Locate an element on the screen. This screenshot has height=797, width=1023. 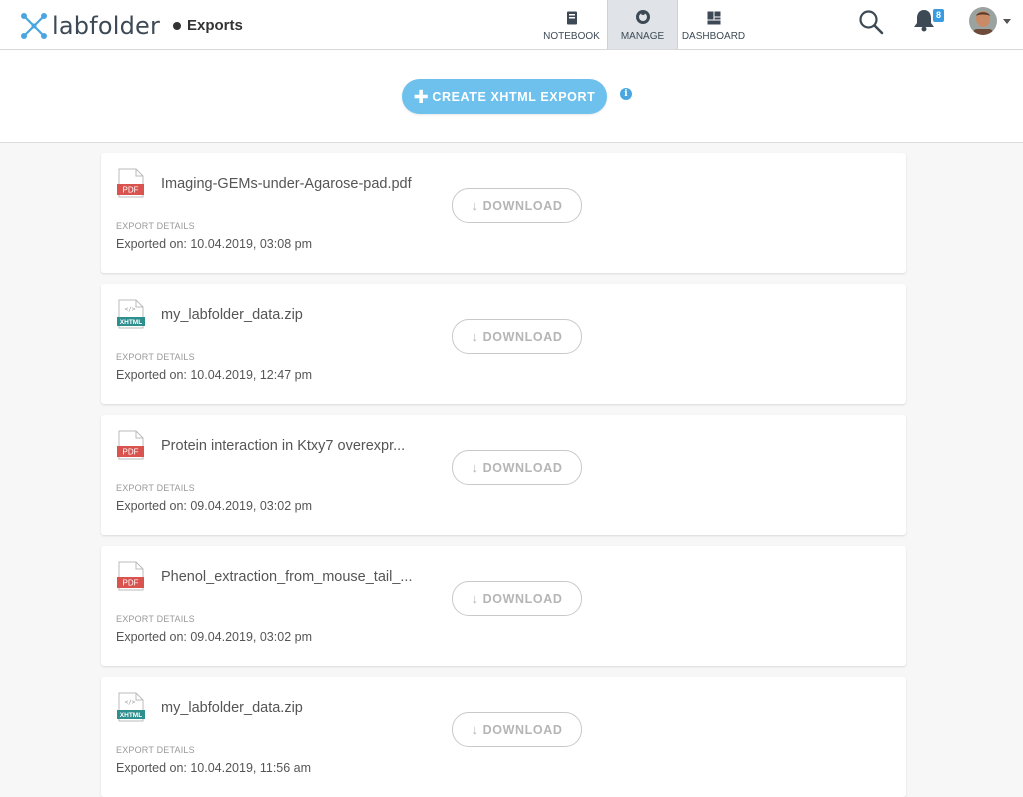
search-icon is located at coordinates (871, 22).